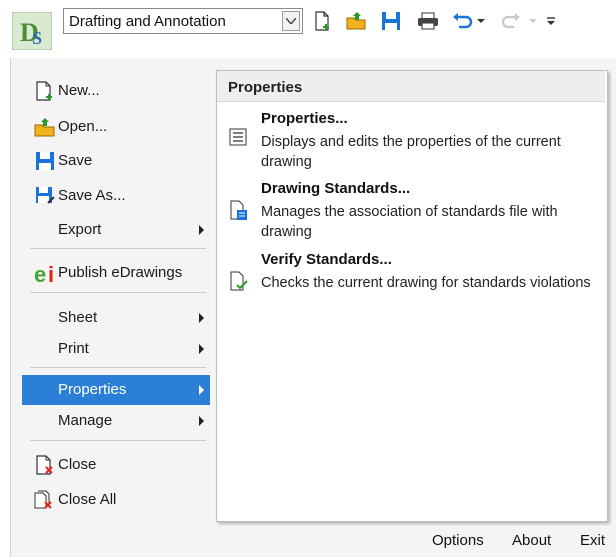 This screenshot has width=616, height=557. Describe the element at coordinates (519, 21) in the screenshot. I see `redo-icon` at that location.